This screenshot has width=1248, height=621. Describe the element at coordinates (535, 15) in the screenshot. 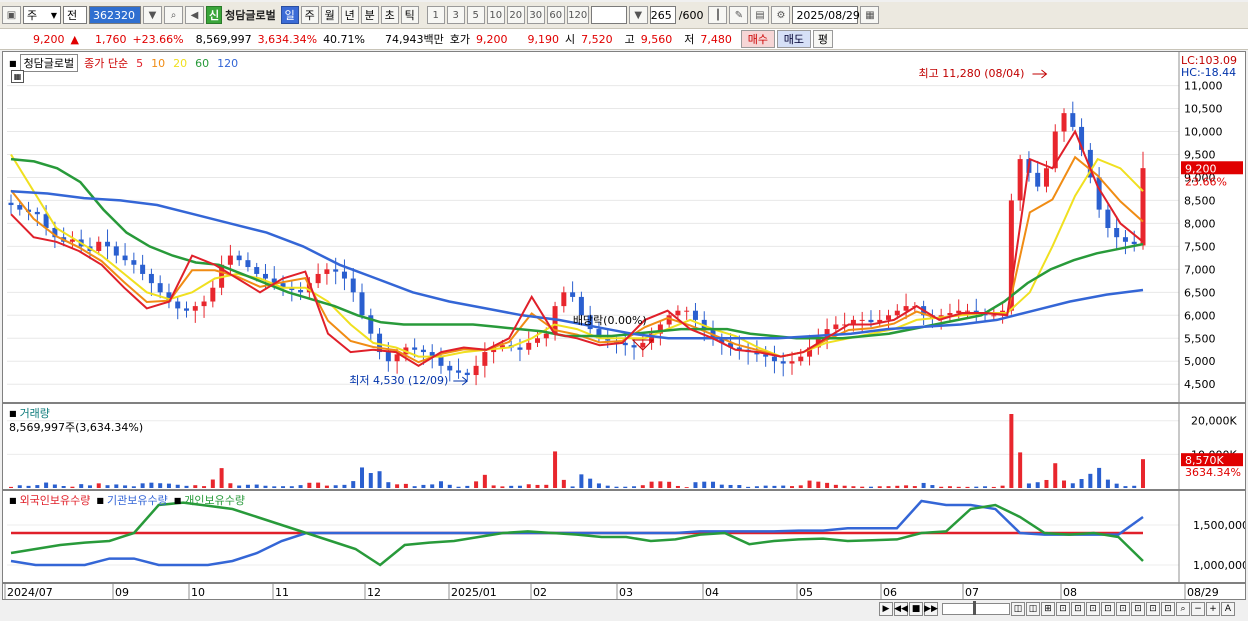

I see `interval-tab-5: 30` at that location.